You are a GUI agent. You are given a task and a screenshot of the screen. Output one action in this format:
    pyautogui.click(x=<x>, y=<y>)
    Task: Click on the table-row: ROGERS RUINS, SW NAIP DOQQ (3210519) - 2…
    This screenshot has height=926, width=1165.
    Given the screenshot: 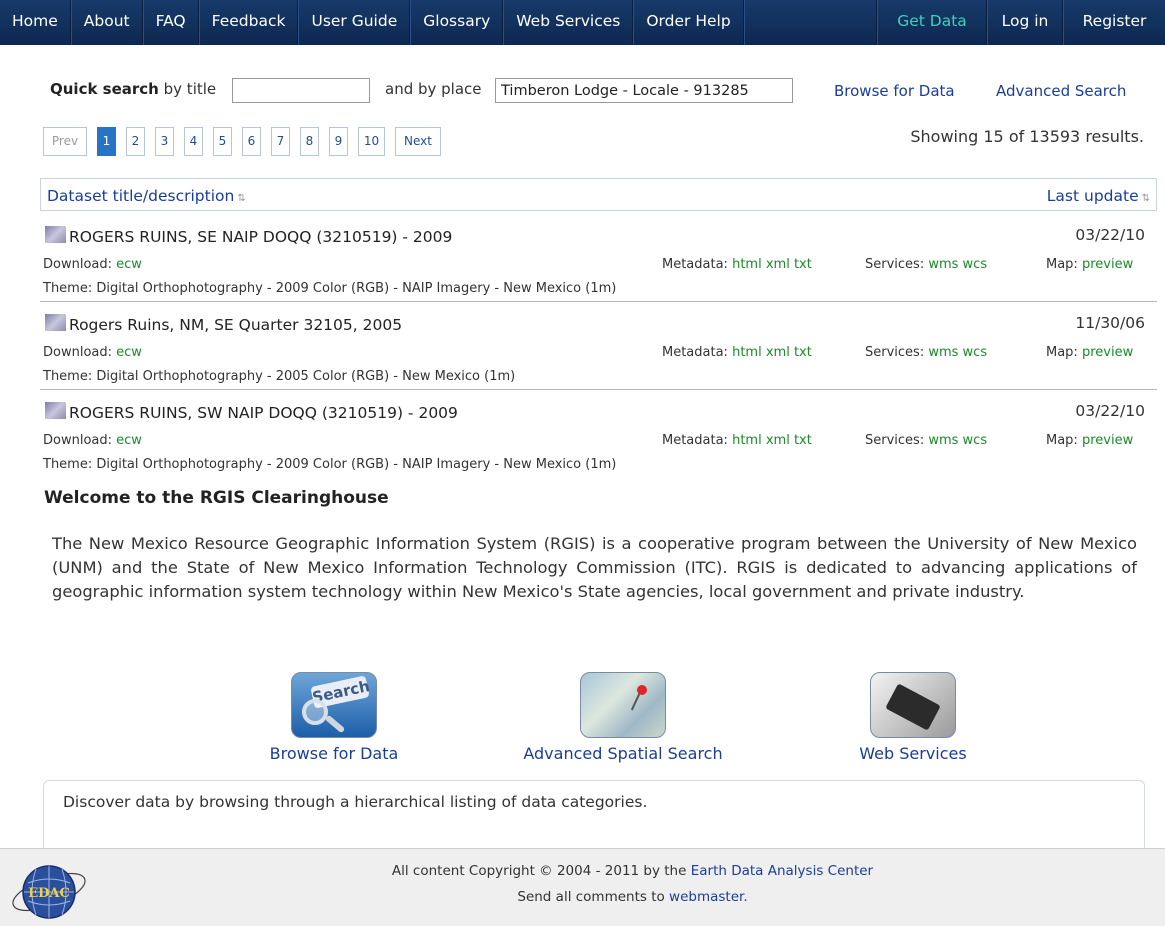 What is the action you would take?
    pyautogui.click(x=598, y=434)
    